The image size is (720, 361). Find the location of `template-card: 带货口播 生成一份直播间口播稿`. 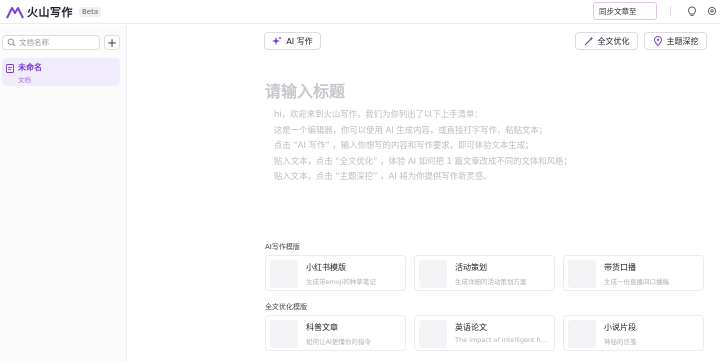

template-card: 带货口播 生成一份直播间口播稿 is located at coordinates (633, 273).